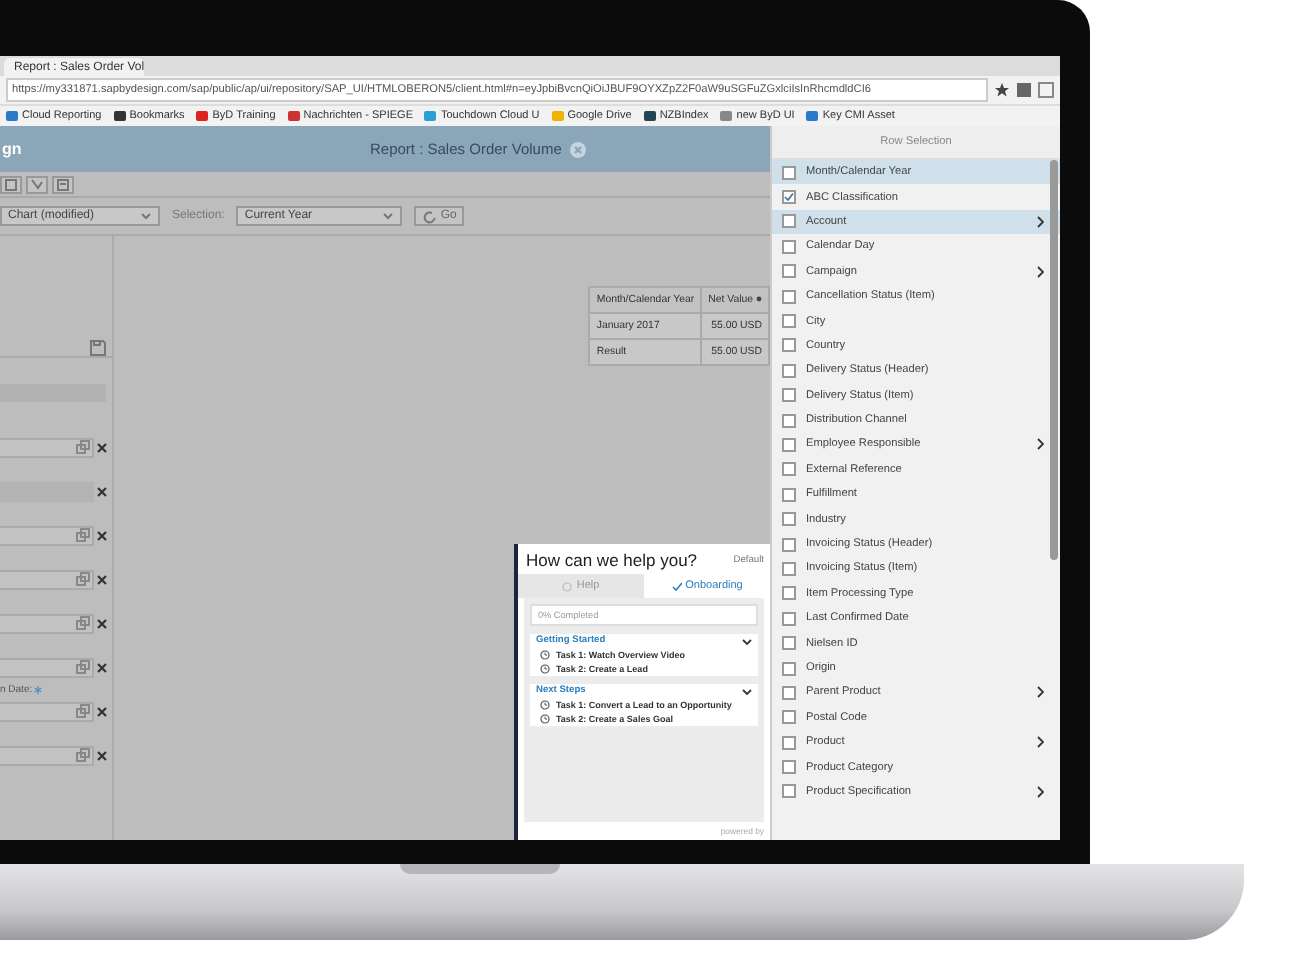 The height and width of the screenshot is (960, 1310). What do you see at coordinates (1002, 90) in the screenshot?
I see `star-icon` at bounding box center [1002, 90].